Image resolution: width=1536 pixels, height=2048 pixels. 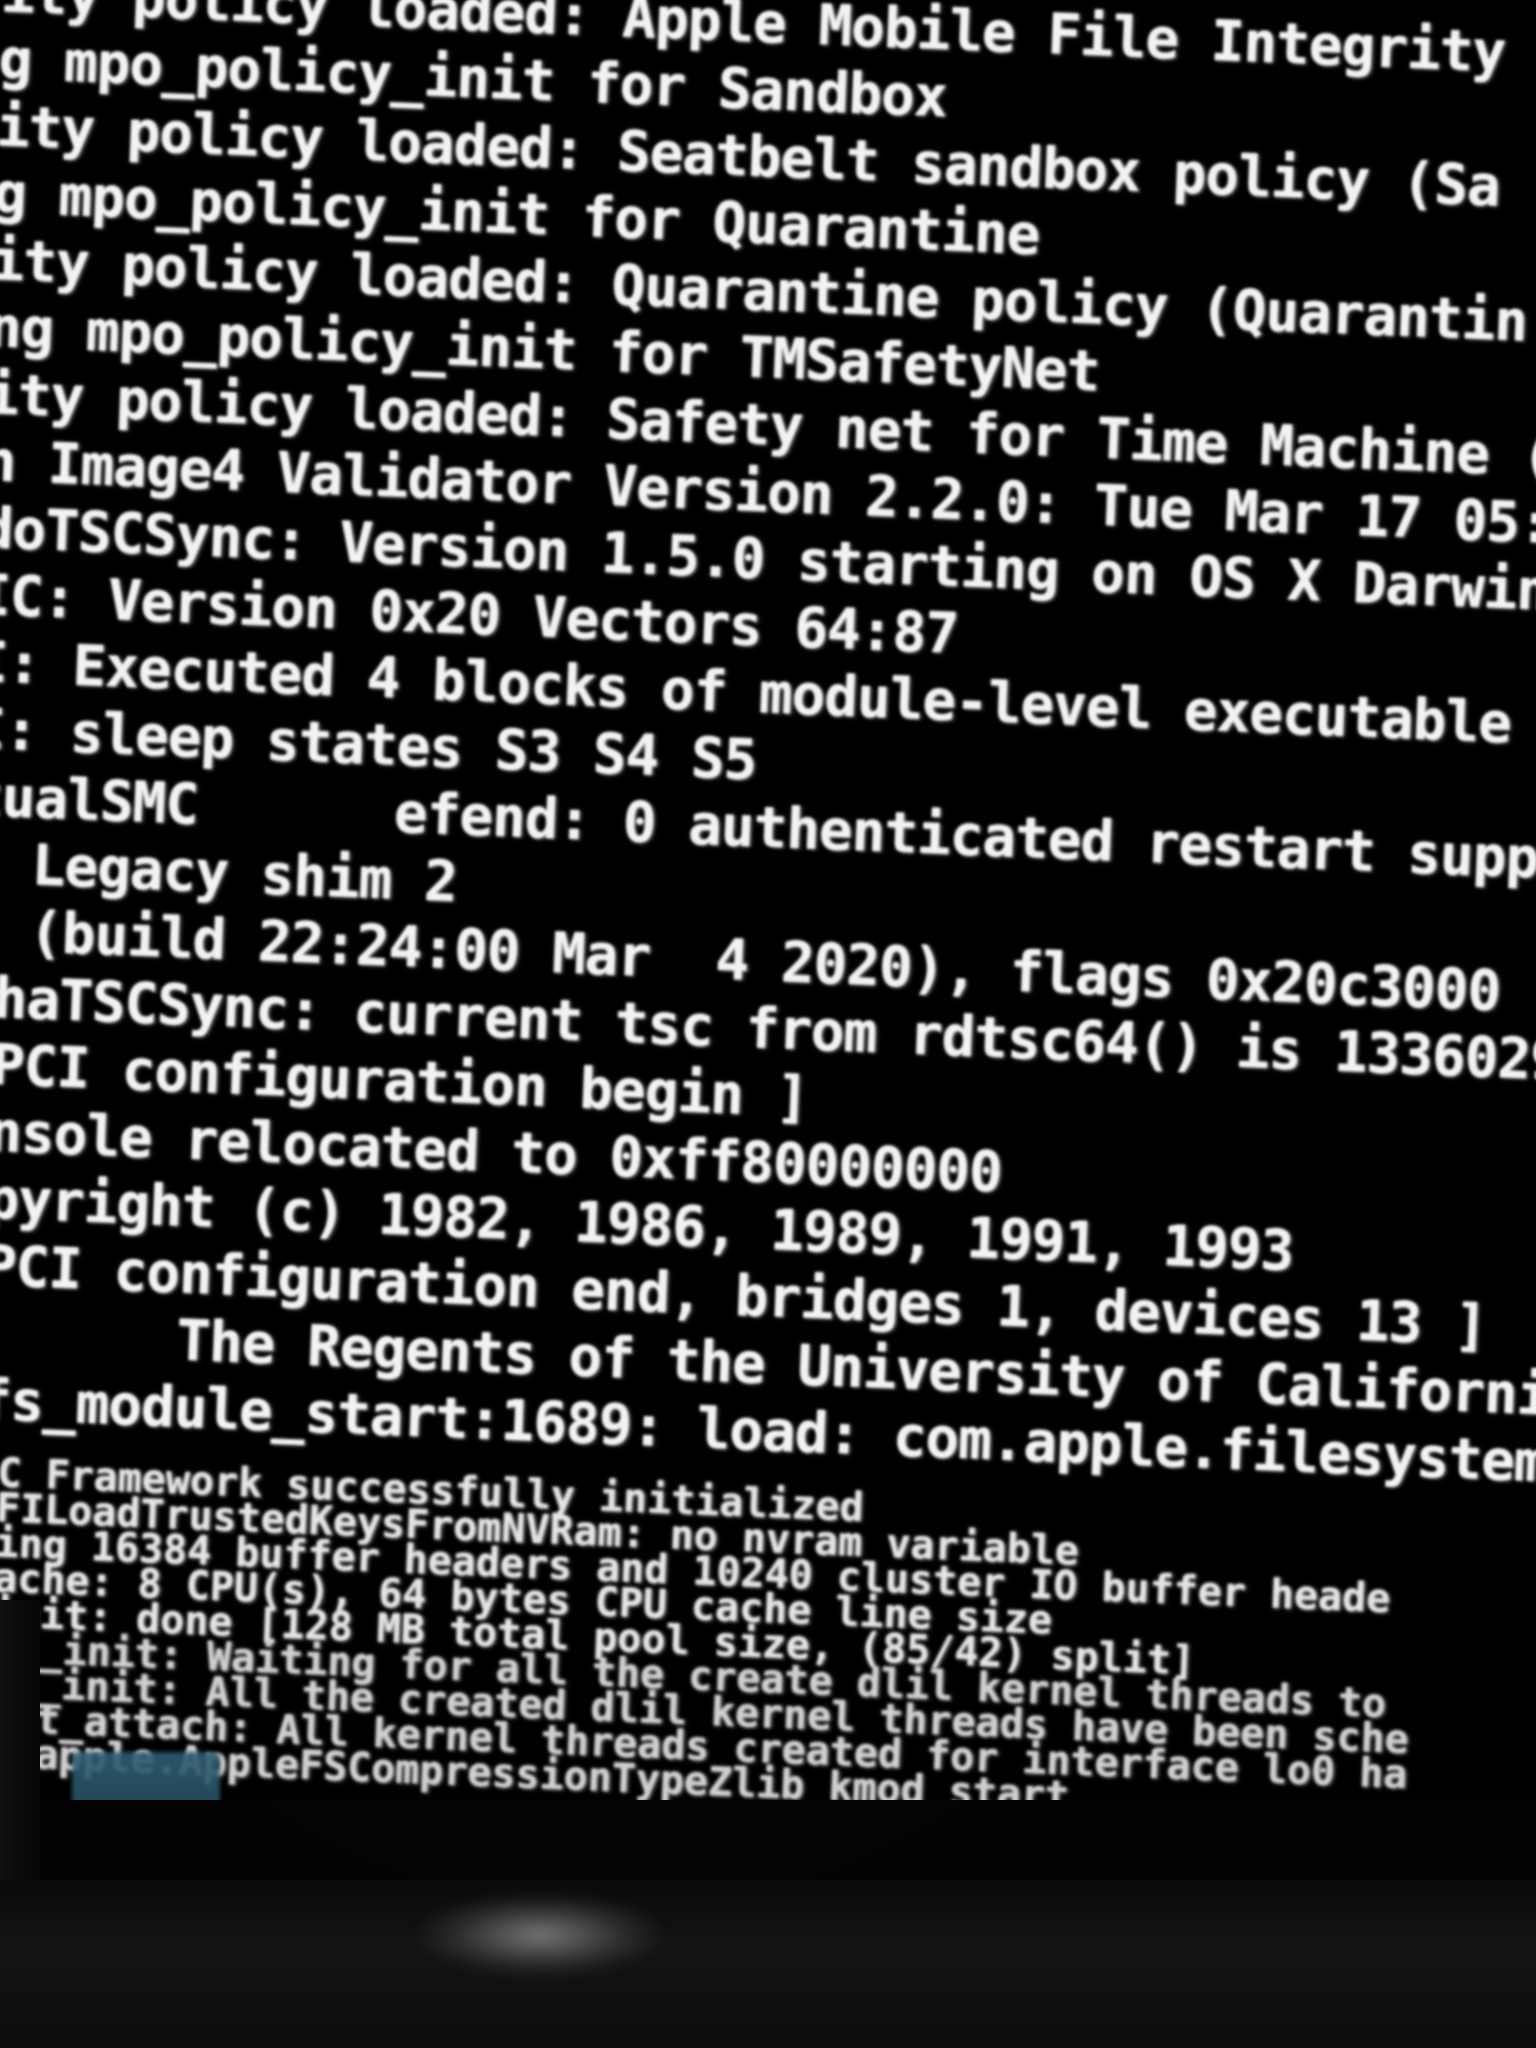 I want to click on text-cursor-block, so click(x=146, y=1776).